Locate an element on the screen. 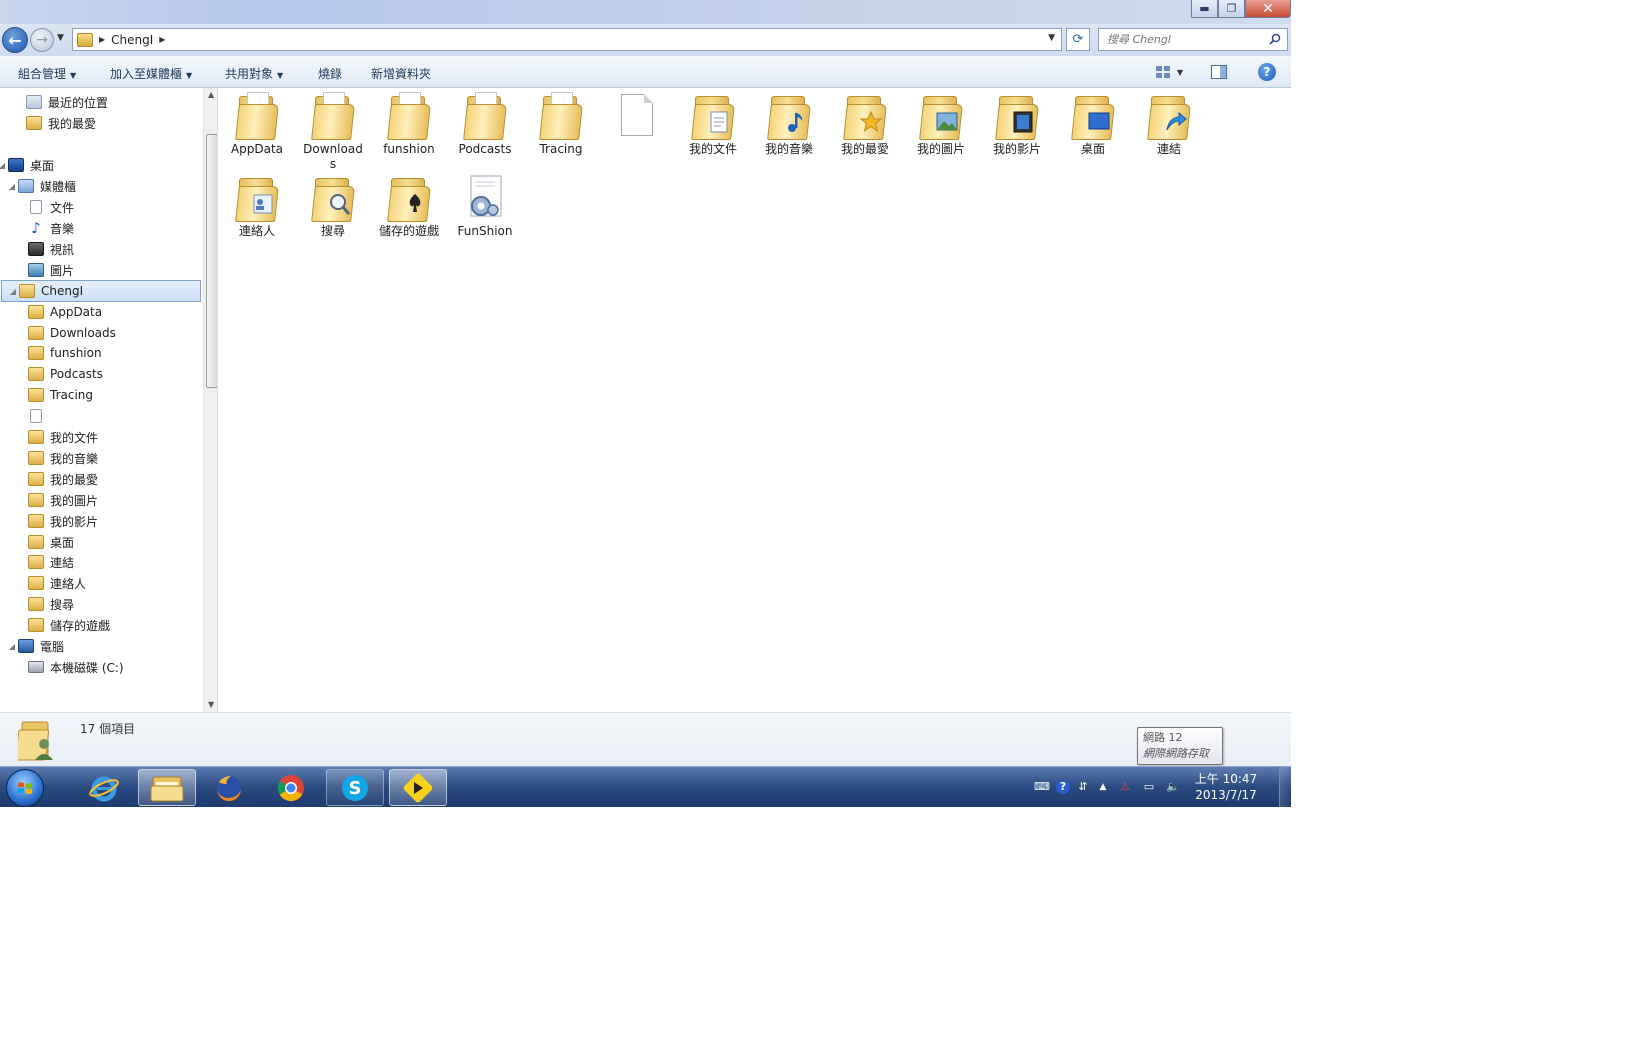  help-button: ? is located at coordinates (1267, 72).